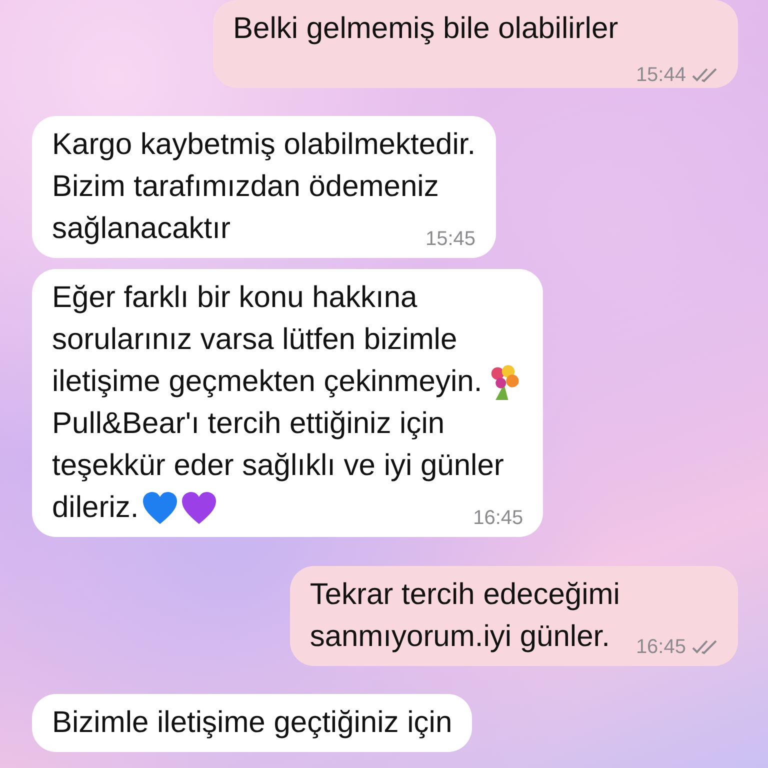 The width and height of the screenshot is (768, 768). I want to click on message-text: sağlanacaktır, so click(141, 229).